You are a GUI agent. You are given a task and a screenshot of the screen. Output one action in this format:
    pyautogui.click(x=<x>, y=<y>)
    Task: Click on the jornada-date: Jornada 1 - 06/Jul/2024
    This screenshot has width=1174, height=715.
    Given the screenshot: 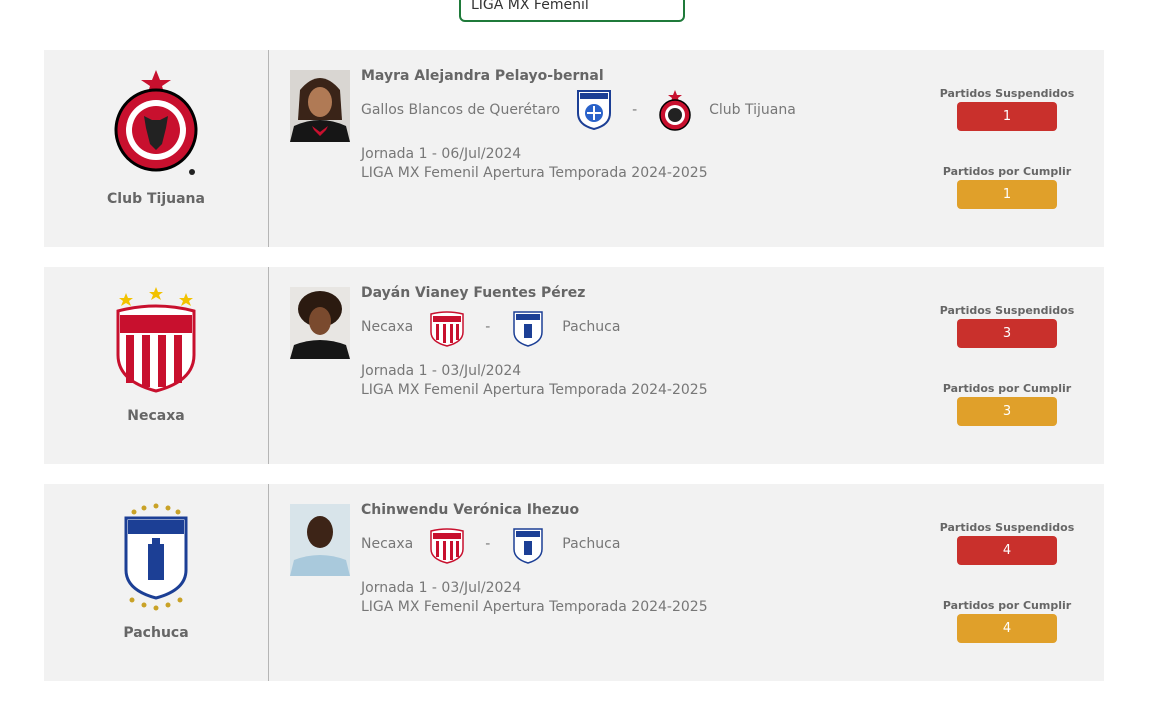 What is the action you would take?
    pyautogui.click(x=441, y=154)
    